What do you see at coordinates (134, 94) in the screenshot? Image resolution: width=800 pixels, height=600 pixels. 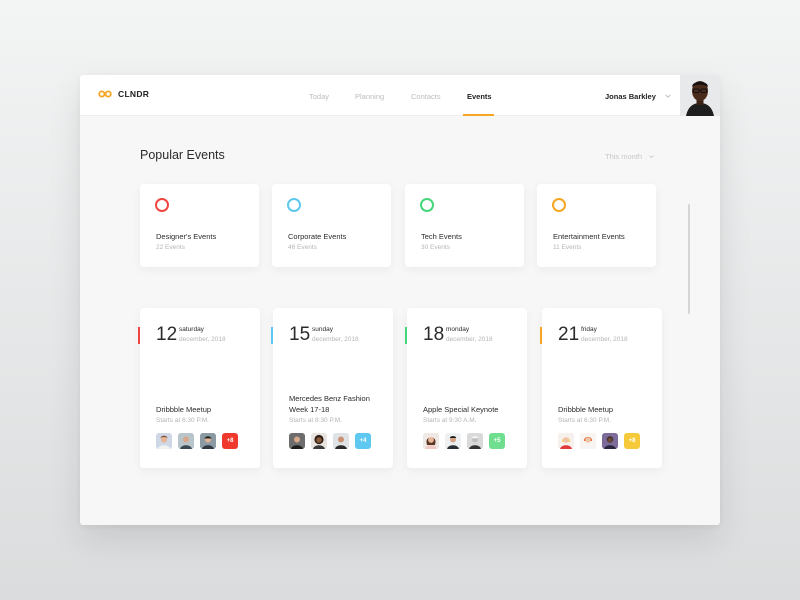 I see `logo-text: CLNDR` at bounding box center [134, 94].